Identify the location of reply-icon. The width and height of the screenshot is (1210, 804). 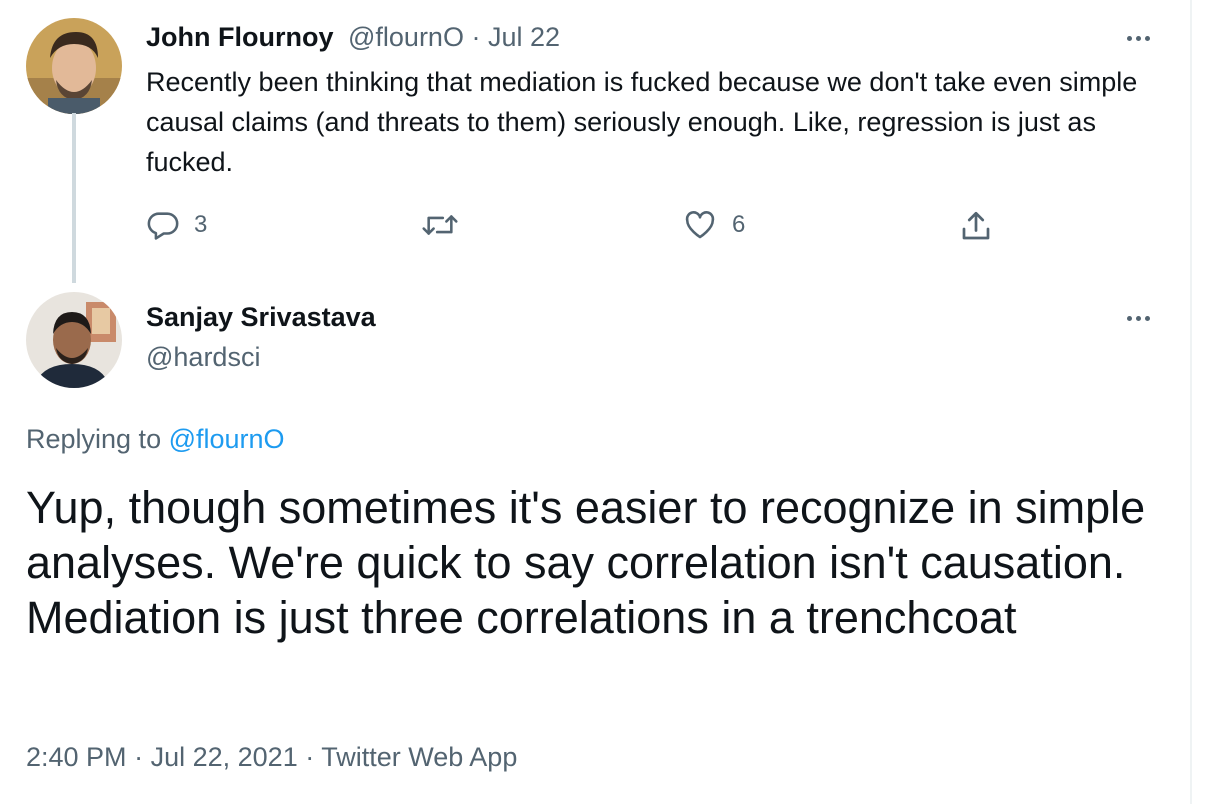
(163, 226).